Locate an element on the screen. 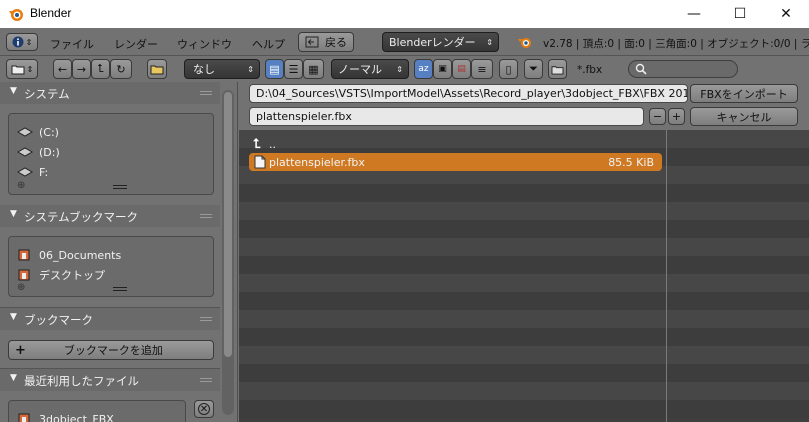  list-long-icon: ☰ is located at coordinates (293, 69).